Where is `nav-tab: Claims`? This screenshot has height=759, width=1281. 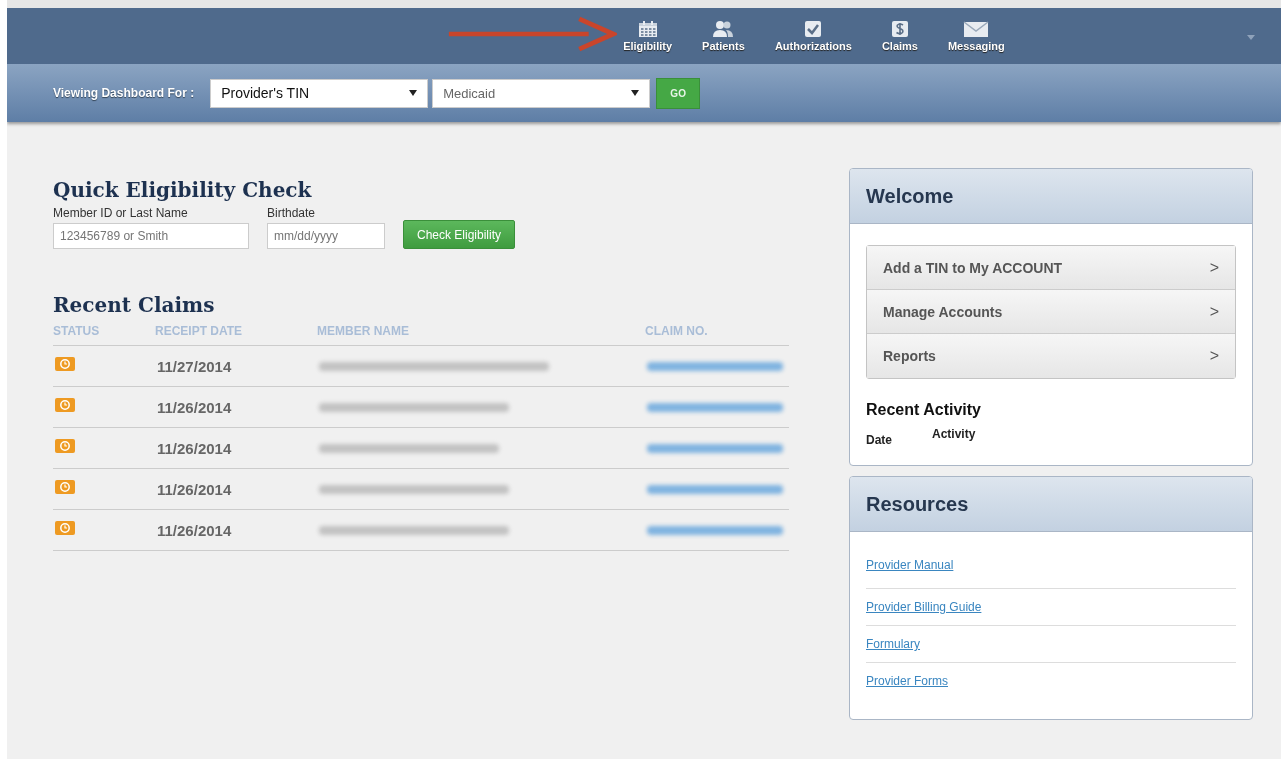 nav-tab: Claims is located at coordinates (899, 36).